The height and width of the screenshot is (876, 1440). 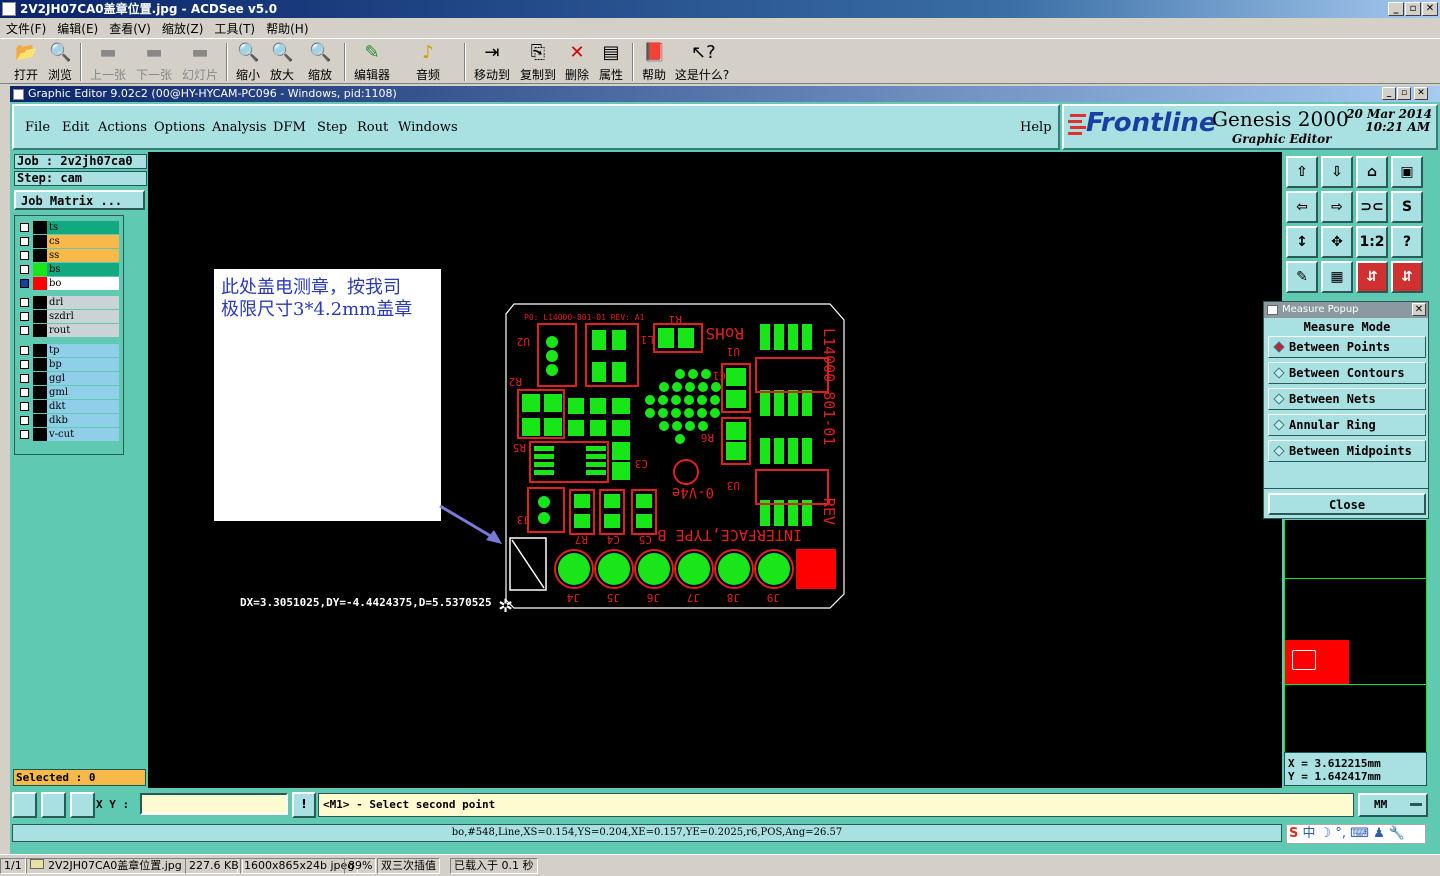 What do you see at coordinates (538, 63) in the screenshot?
I see `copy-to-button: ⎘ 复制到` at bounding box center [538, 63].